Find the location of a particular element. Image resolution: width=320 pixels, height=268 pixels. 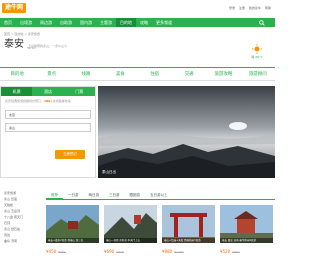

nav-item: 国内游 is located at coordinates (86, 22).